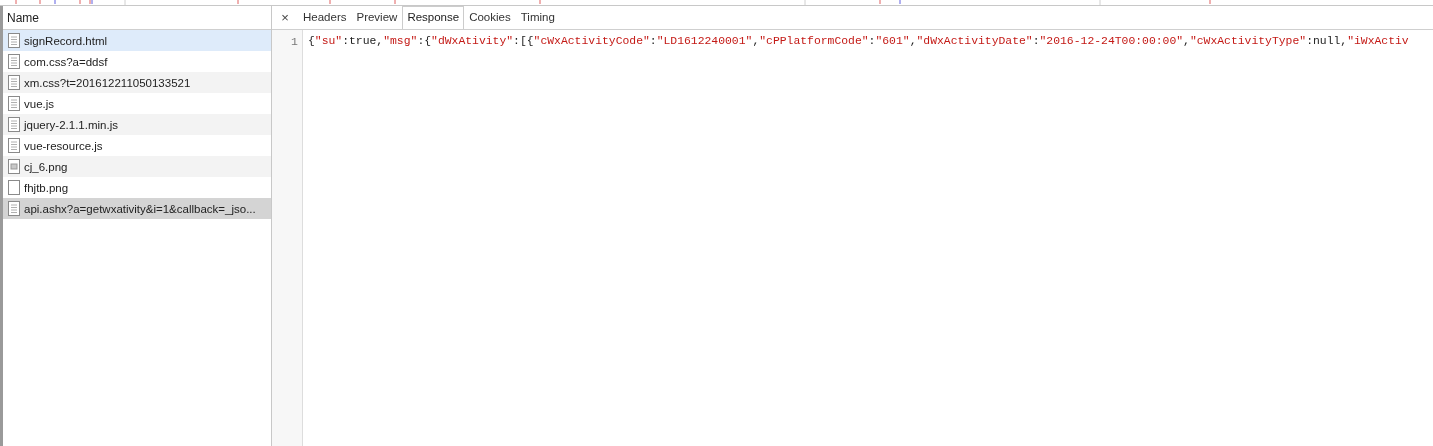 This screenshot has width=1433, height=446. Describe the element at coordinates (14, 187) in the screenshot. I see `blank-file-icon` at that location.